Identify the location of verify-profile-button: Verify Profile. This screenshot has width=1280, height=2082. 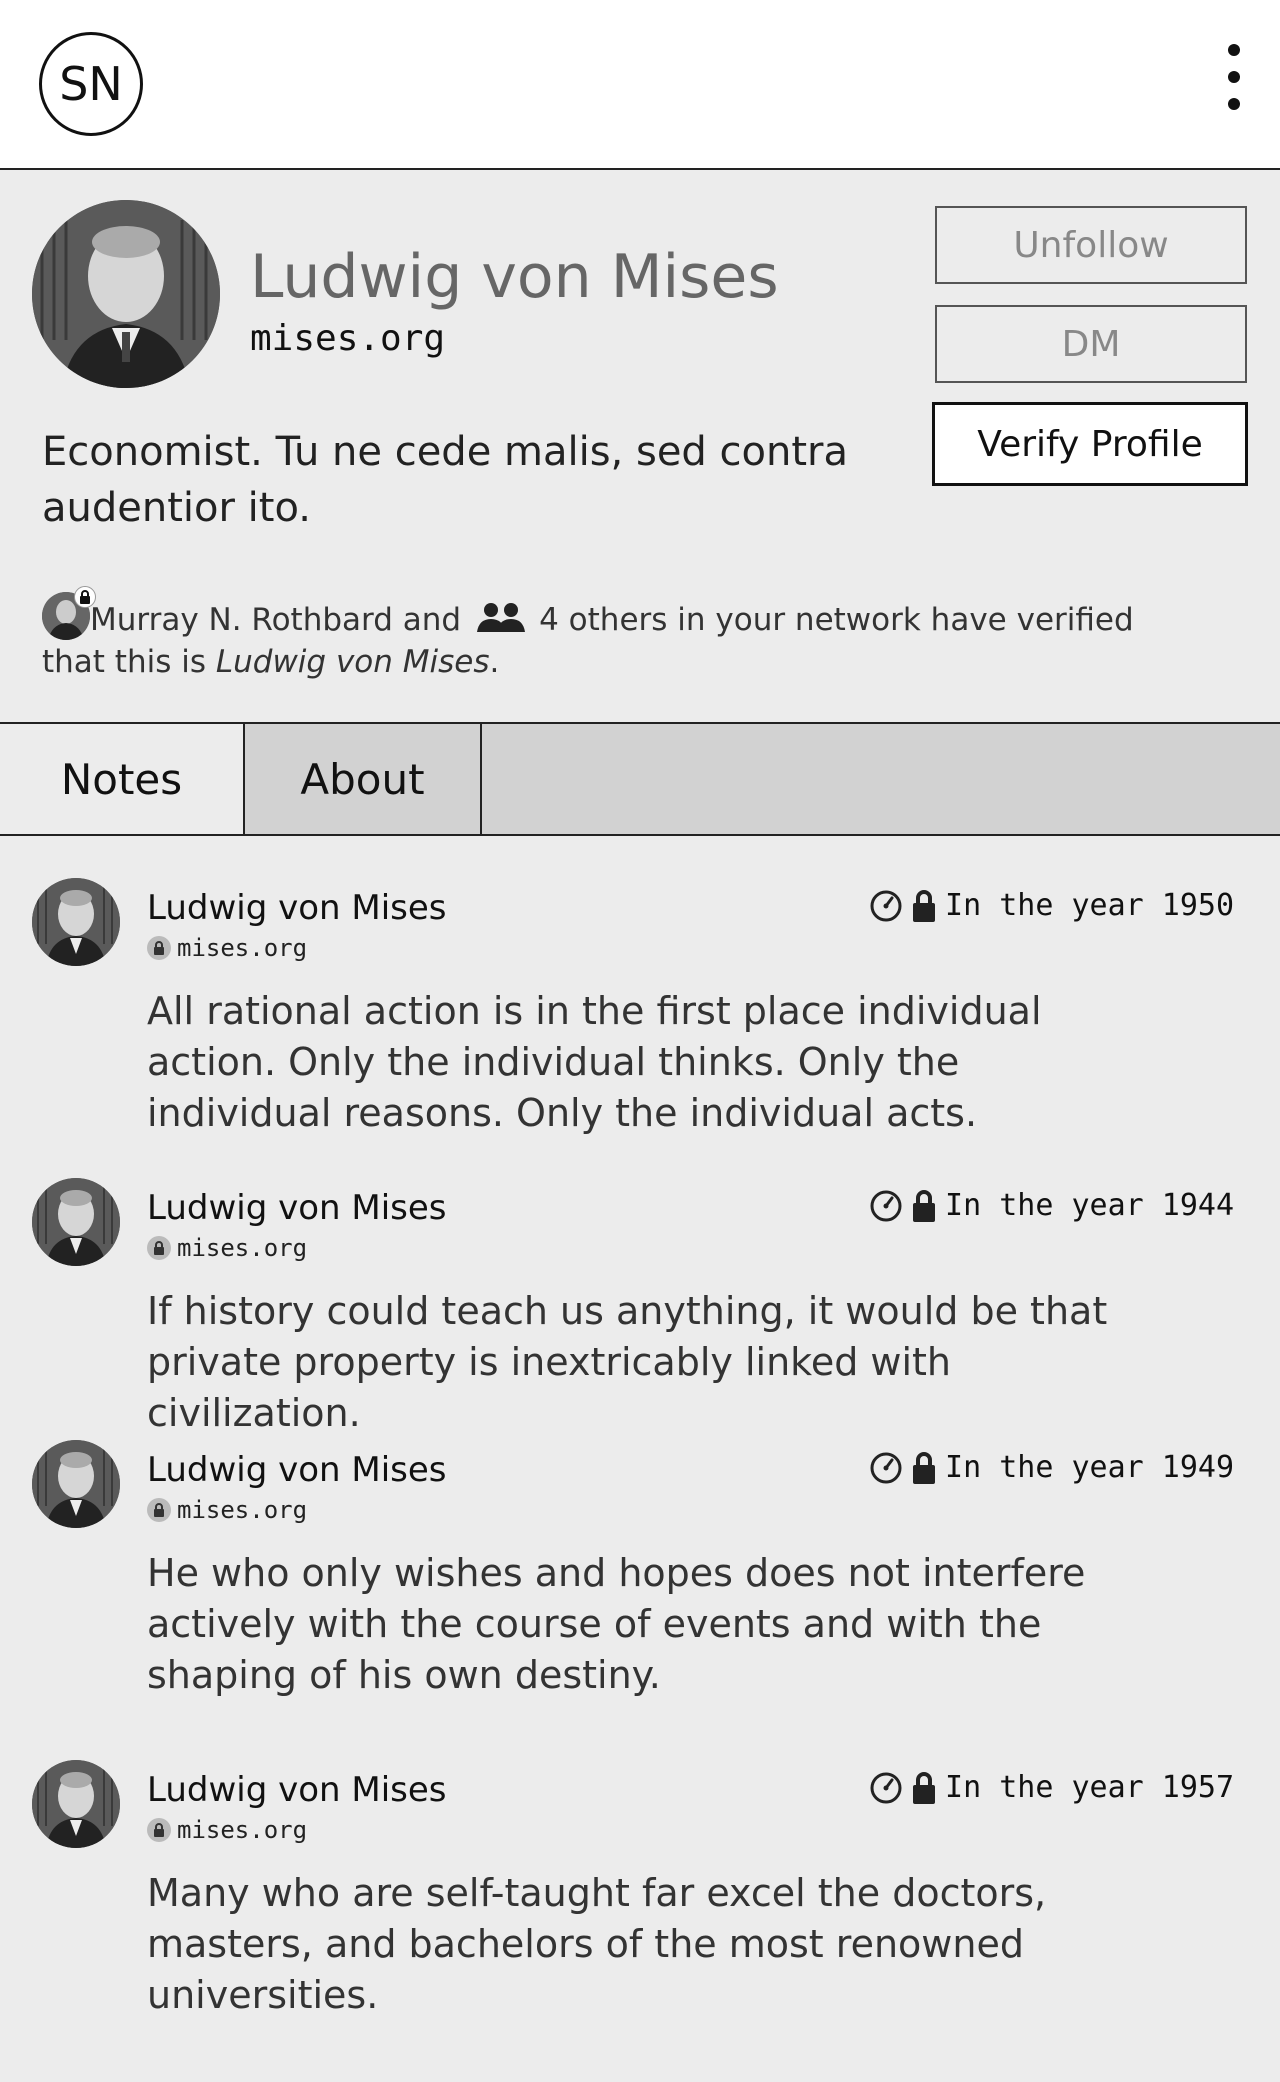
(1090, 444).